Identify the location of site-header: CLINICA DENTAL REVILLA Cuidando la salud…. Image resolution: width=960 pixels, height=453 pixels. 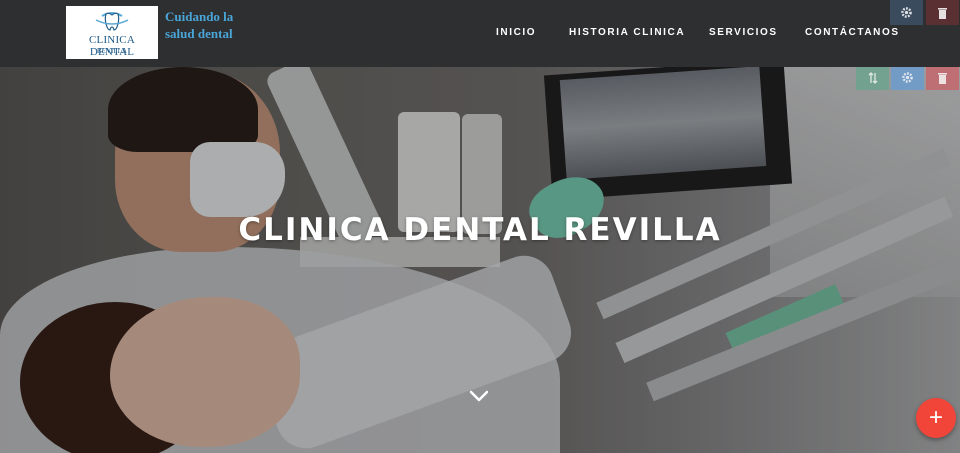
(480, 33).